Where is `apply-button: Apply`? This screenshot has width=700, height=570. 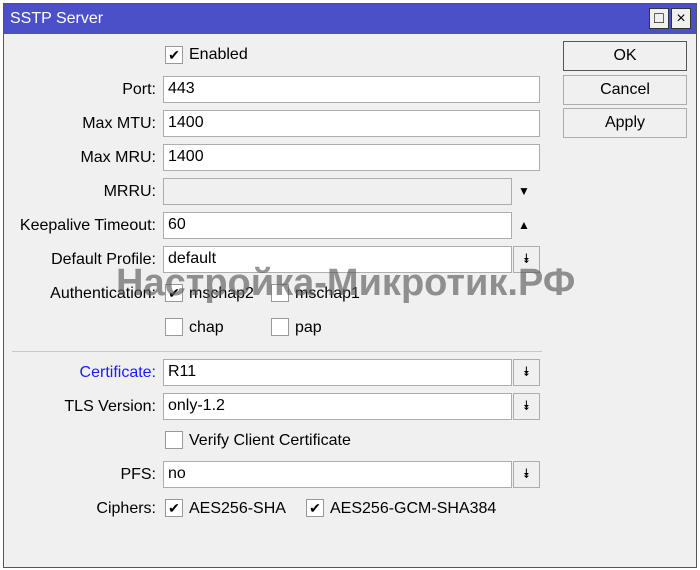
apply-button: Apply is located at coordinates (625, 123).